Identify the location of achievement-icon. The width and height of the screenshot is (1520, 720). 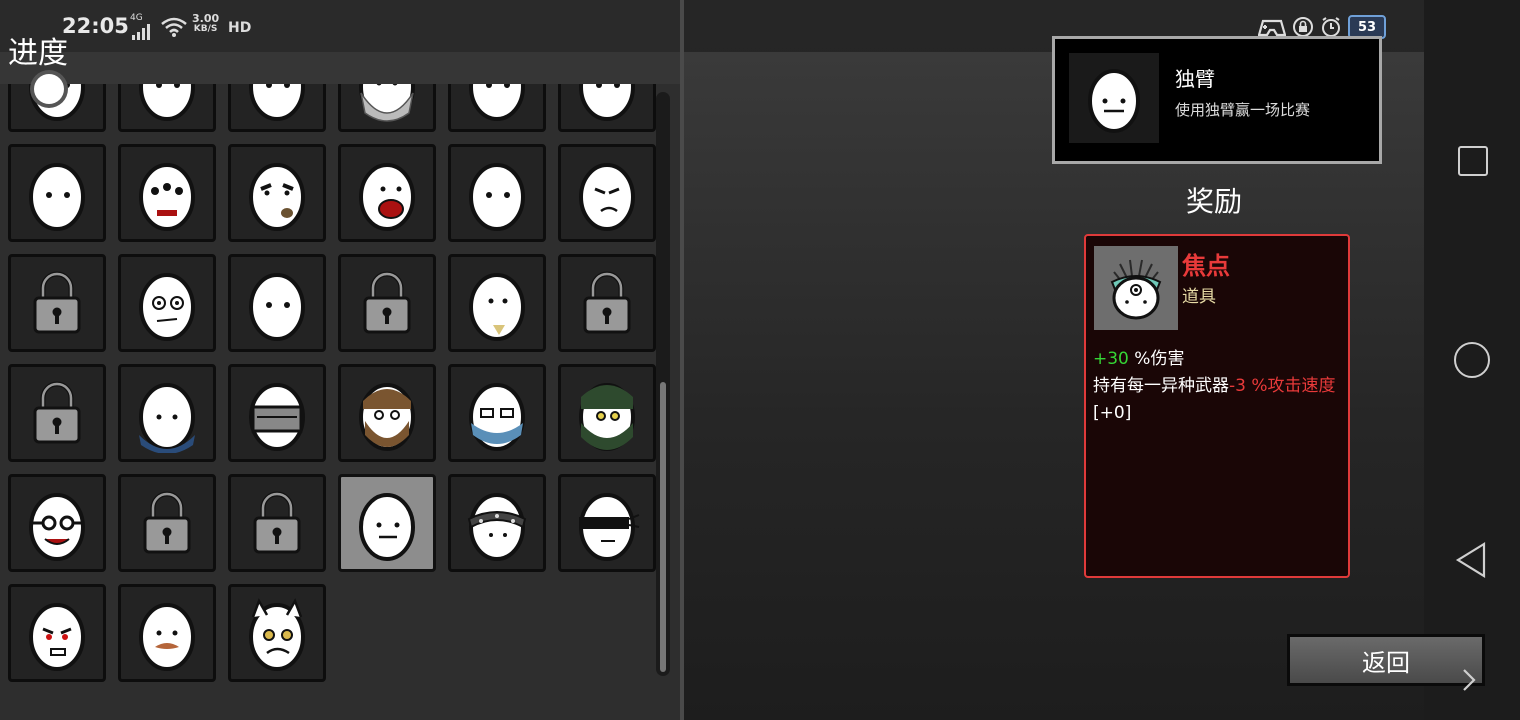
(1114, 98).